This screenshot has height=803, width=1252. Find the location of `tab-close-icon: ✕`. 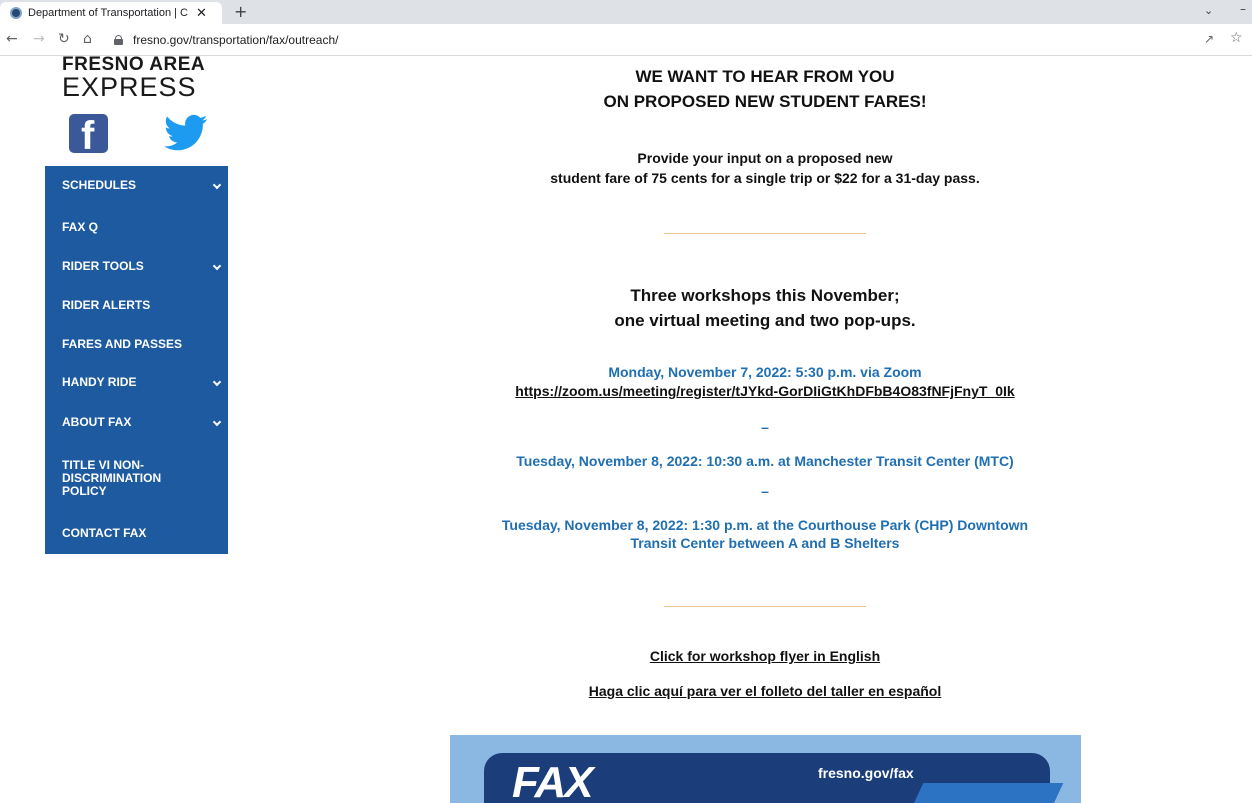

tab-close-icon: ✕ is located at coordinates (201, 13).